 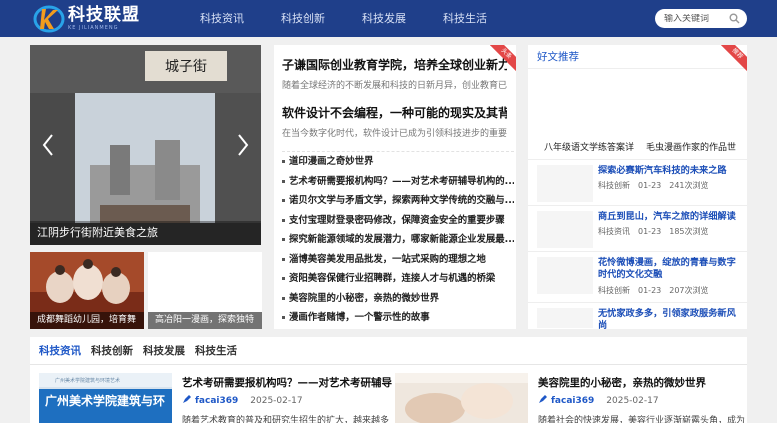 I want to click on article-thumb, so click(x=461, y=398).